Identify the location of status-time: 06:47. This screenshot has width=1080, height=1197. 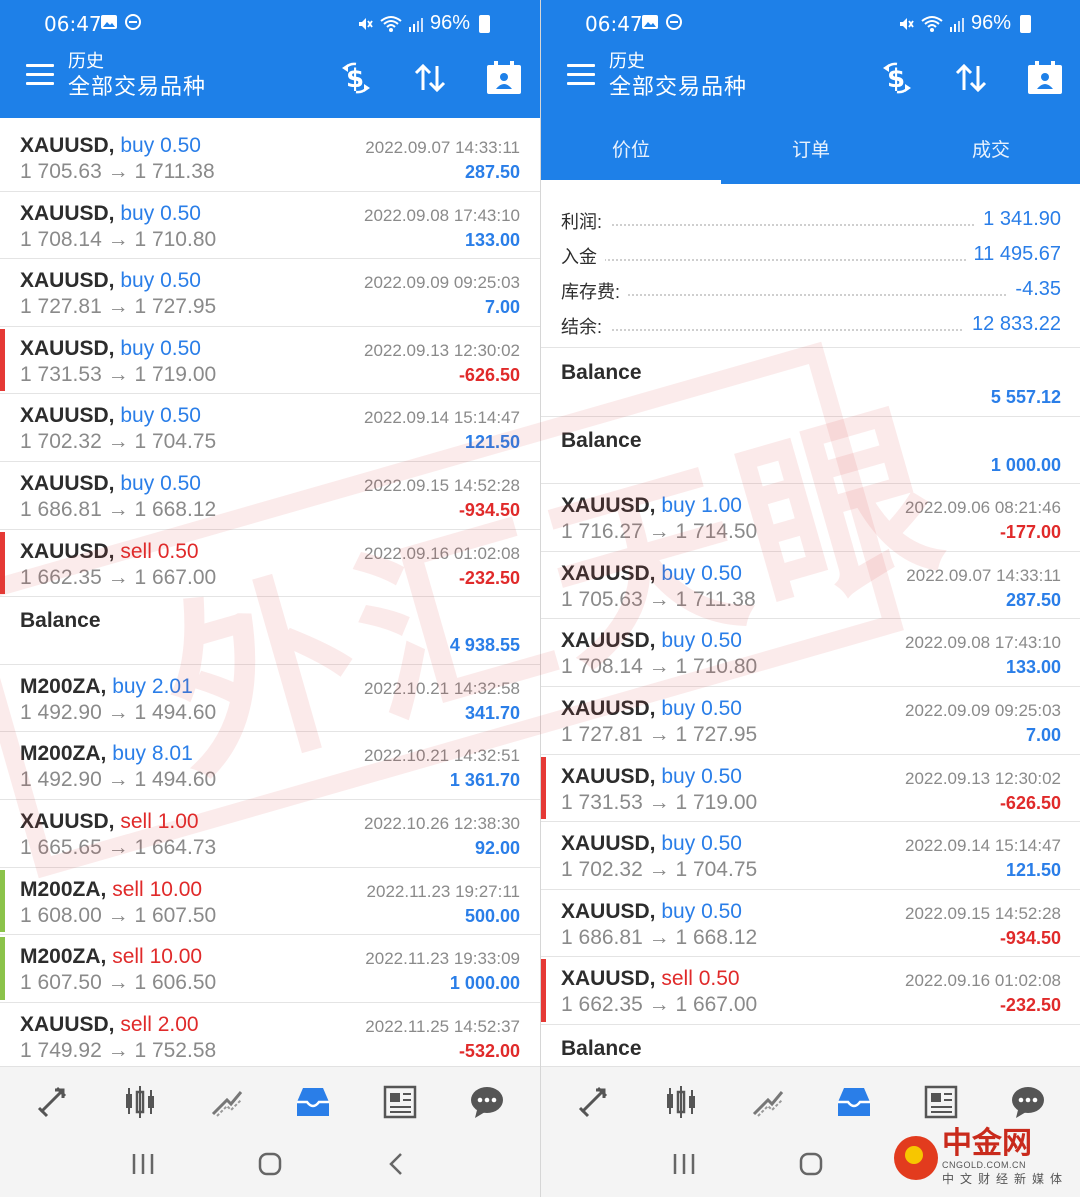
(73, 24).